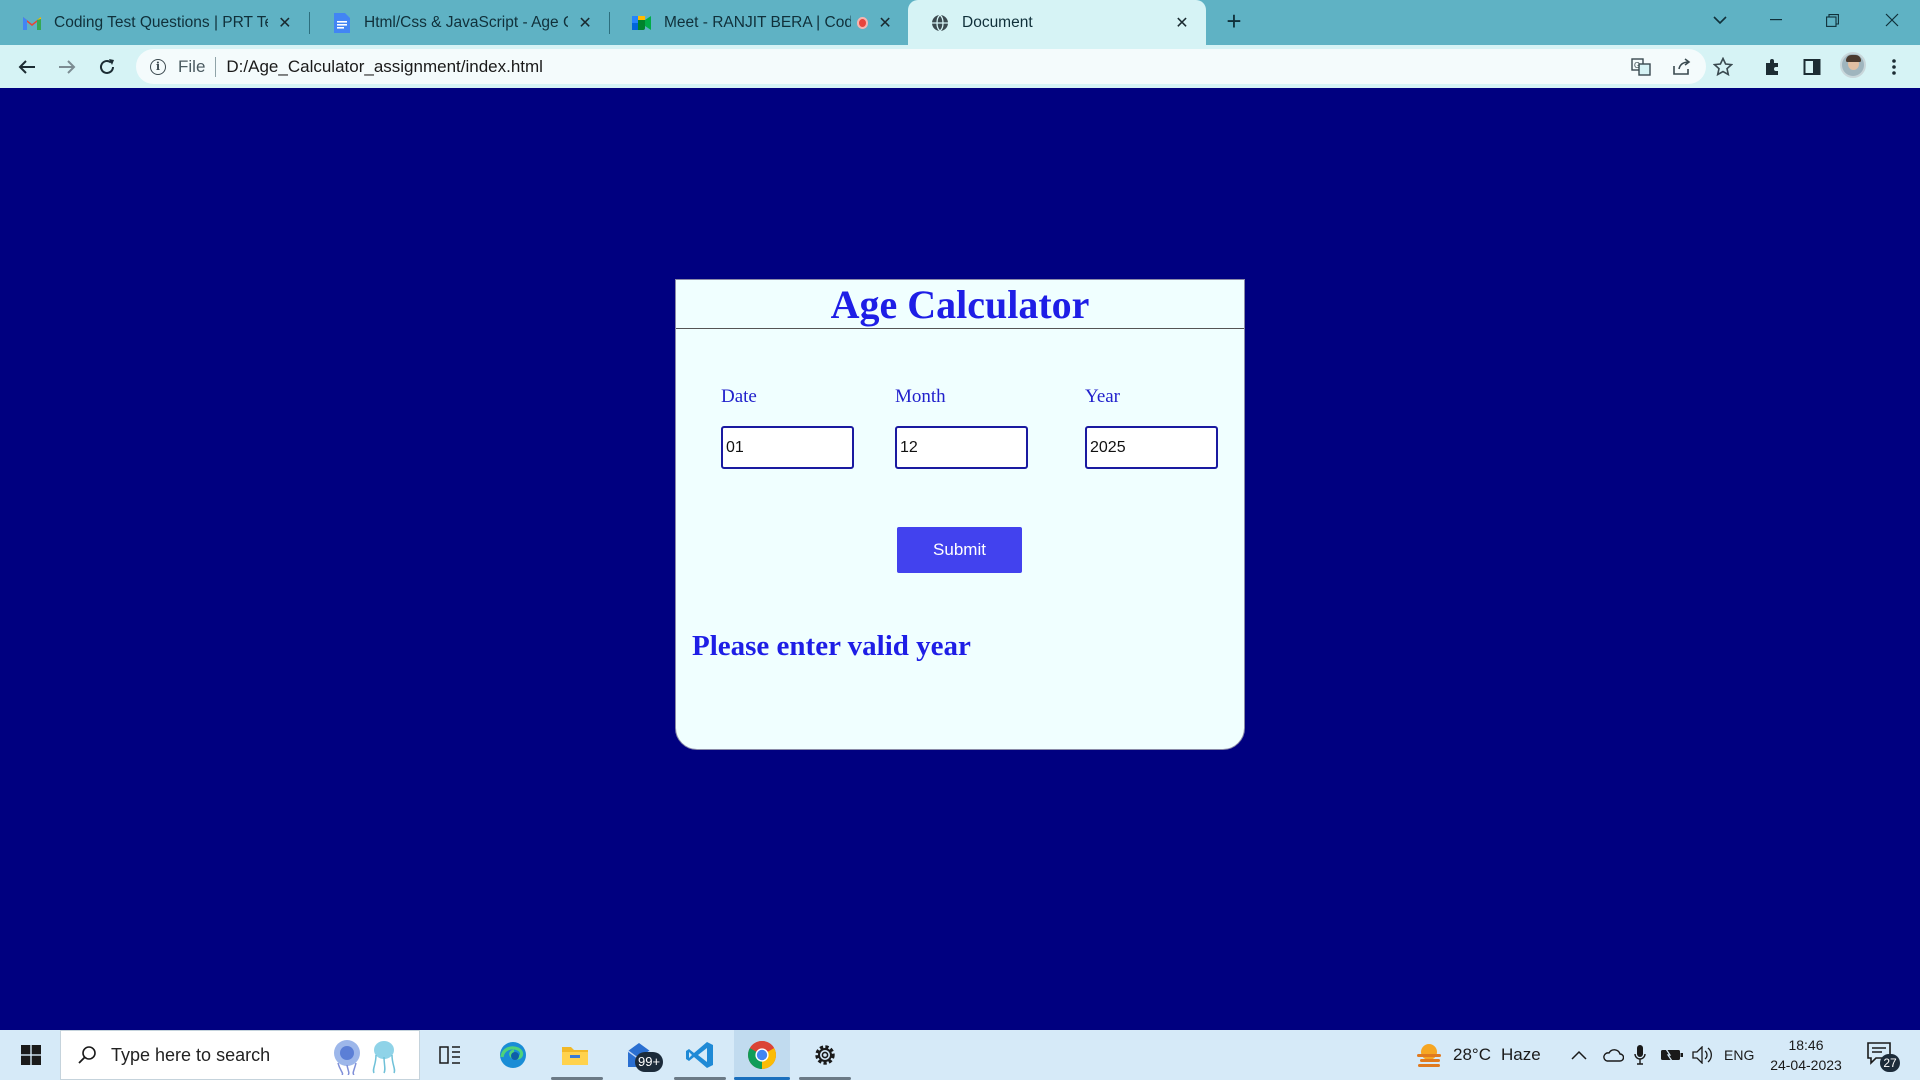 Image resolution: width=1920 pixels, height=1080 pixels. I want to click on year-field-group: Year, so click(1151, 427).